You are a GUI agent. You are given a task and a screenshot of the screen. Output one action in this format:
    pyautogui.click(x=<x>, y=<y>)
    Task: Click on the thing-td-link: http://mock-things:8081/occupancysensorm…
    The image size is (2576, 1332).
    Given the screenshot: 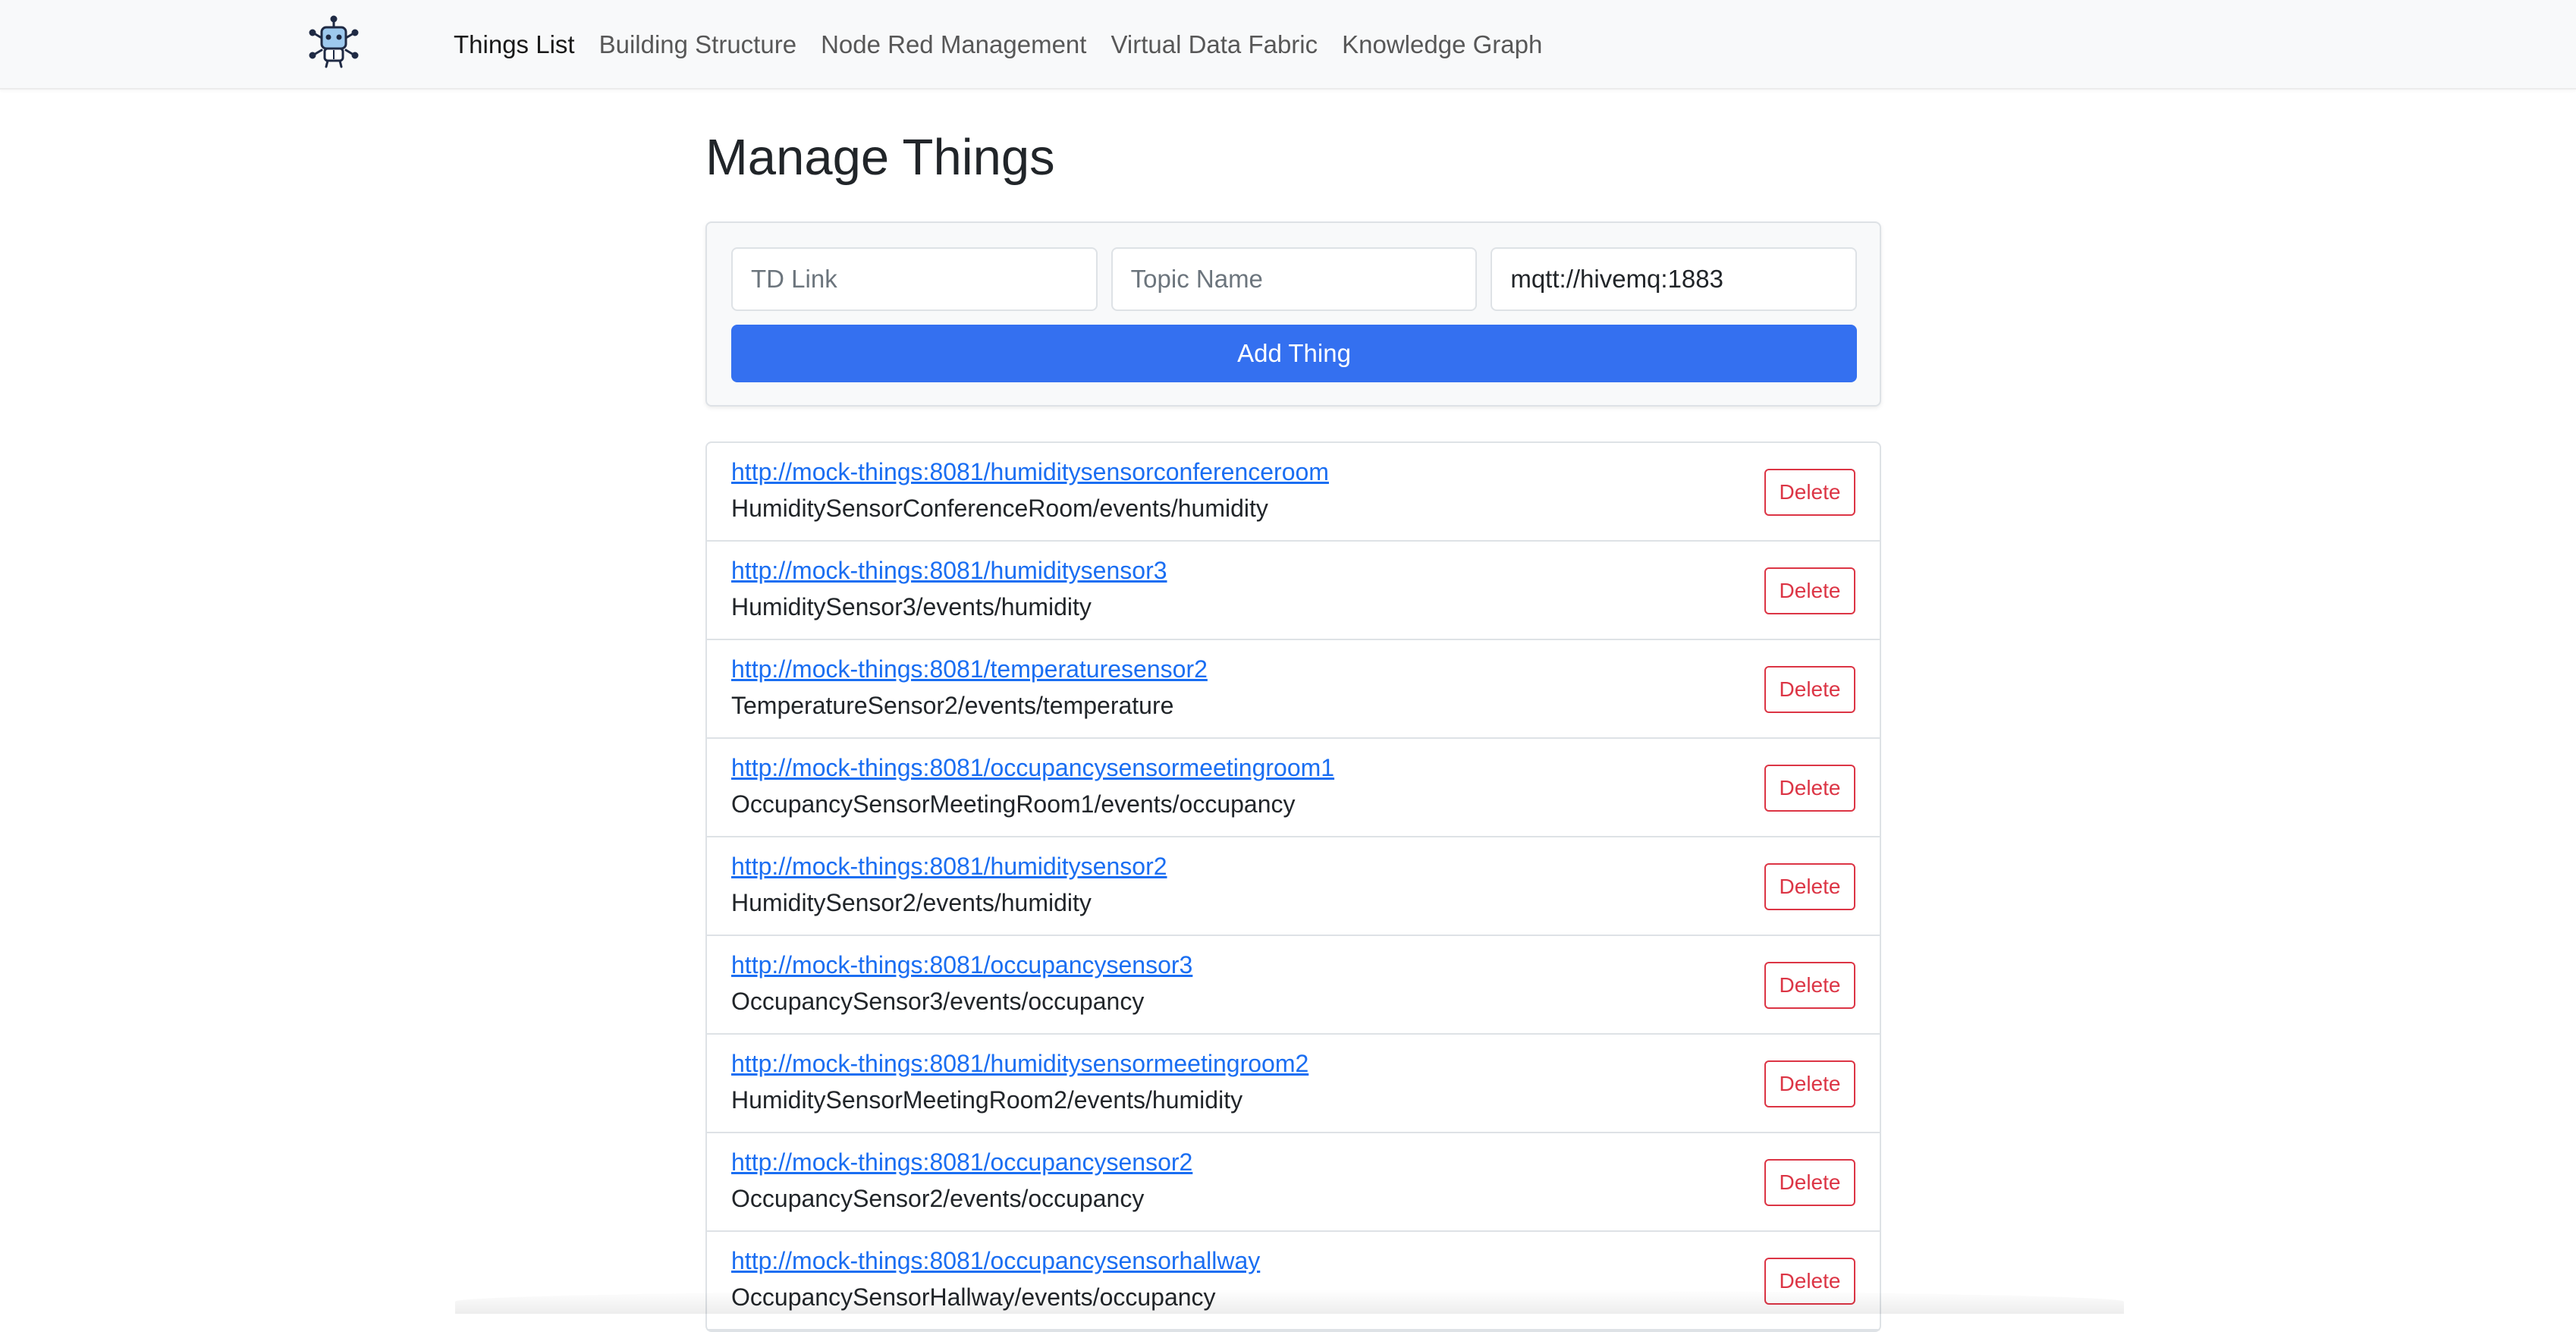 What is the action you would take?
    pyautogui.click(x=1032, y=768)
    